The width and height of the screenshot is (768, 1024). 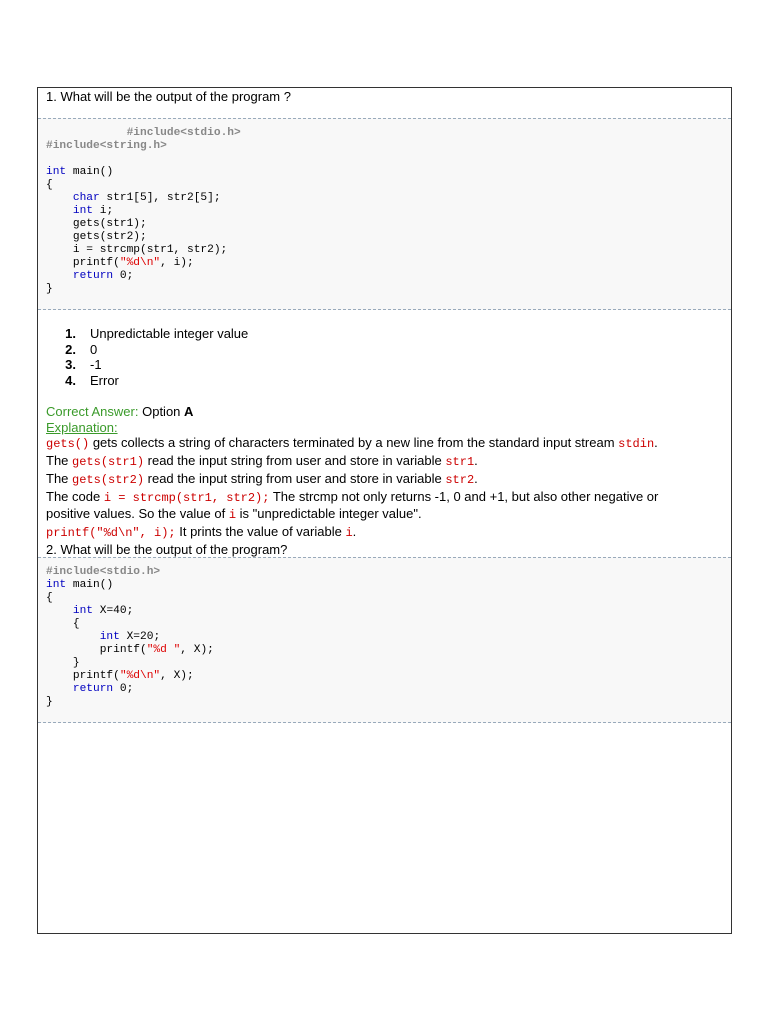 What do you see at coordinates (388, 146) in the screenshot?
I see `code-line: #include<string.h>` at bounding box center [388, 146].